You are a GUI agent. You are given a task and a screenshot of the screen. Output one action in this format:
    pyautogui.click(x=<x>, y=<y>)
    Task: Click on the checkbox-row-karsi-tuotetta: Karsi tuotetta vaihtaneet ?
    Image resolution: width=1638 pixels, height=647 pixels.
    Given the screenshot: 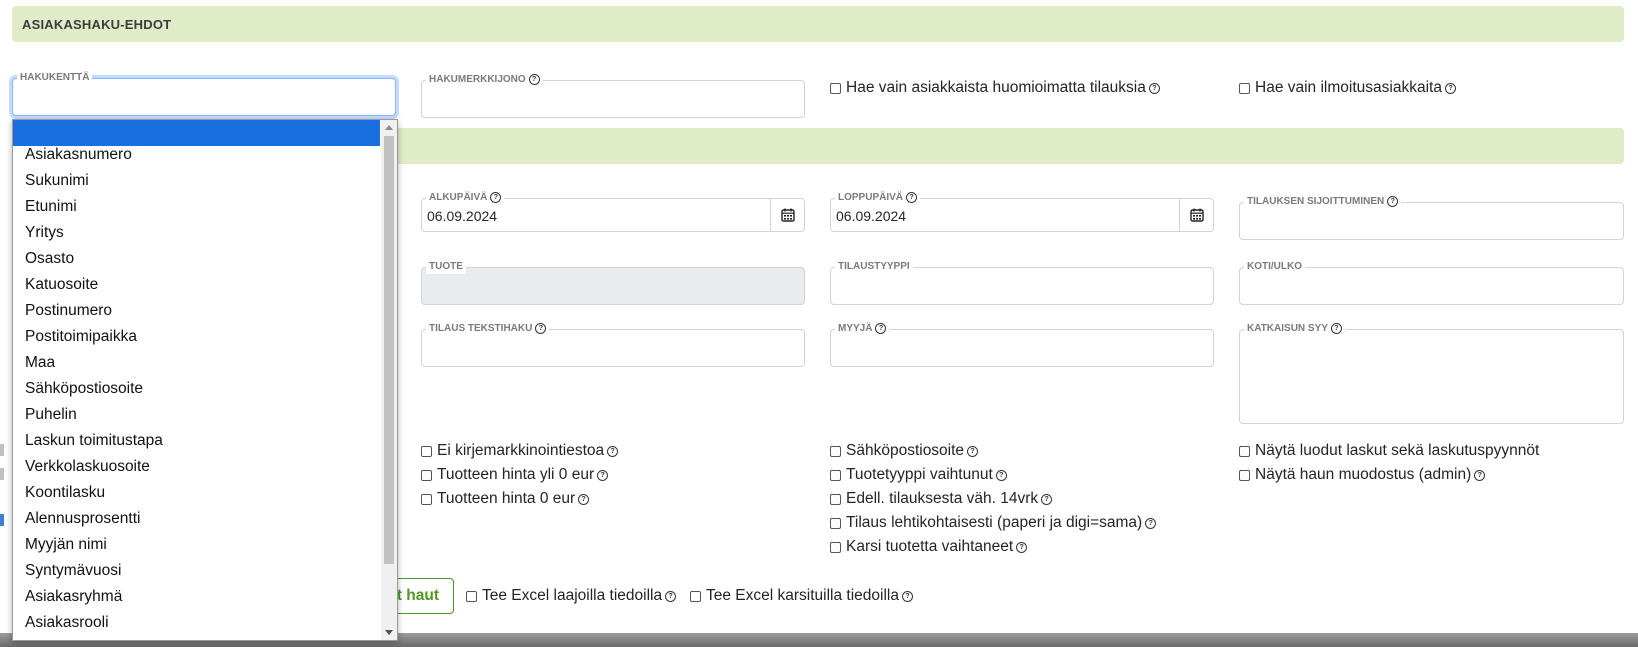 What is the action you would take?
    pyautogui.click(x=929, y=547)
    